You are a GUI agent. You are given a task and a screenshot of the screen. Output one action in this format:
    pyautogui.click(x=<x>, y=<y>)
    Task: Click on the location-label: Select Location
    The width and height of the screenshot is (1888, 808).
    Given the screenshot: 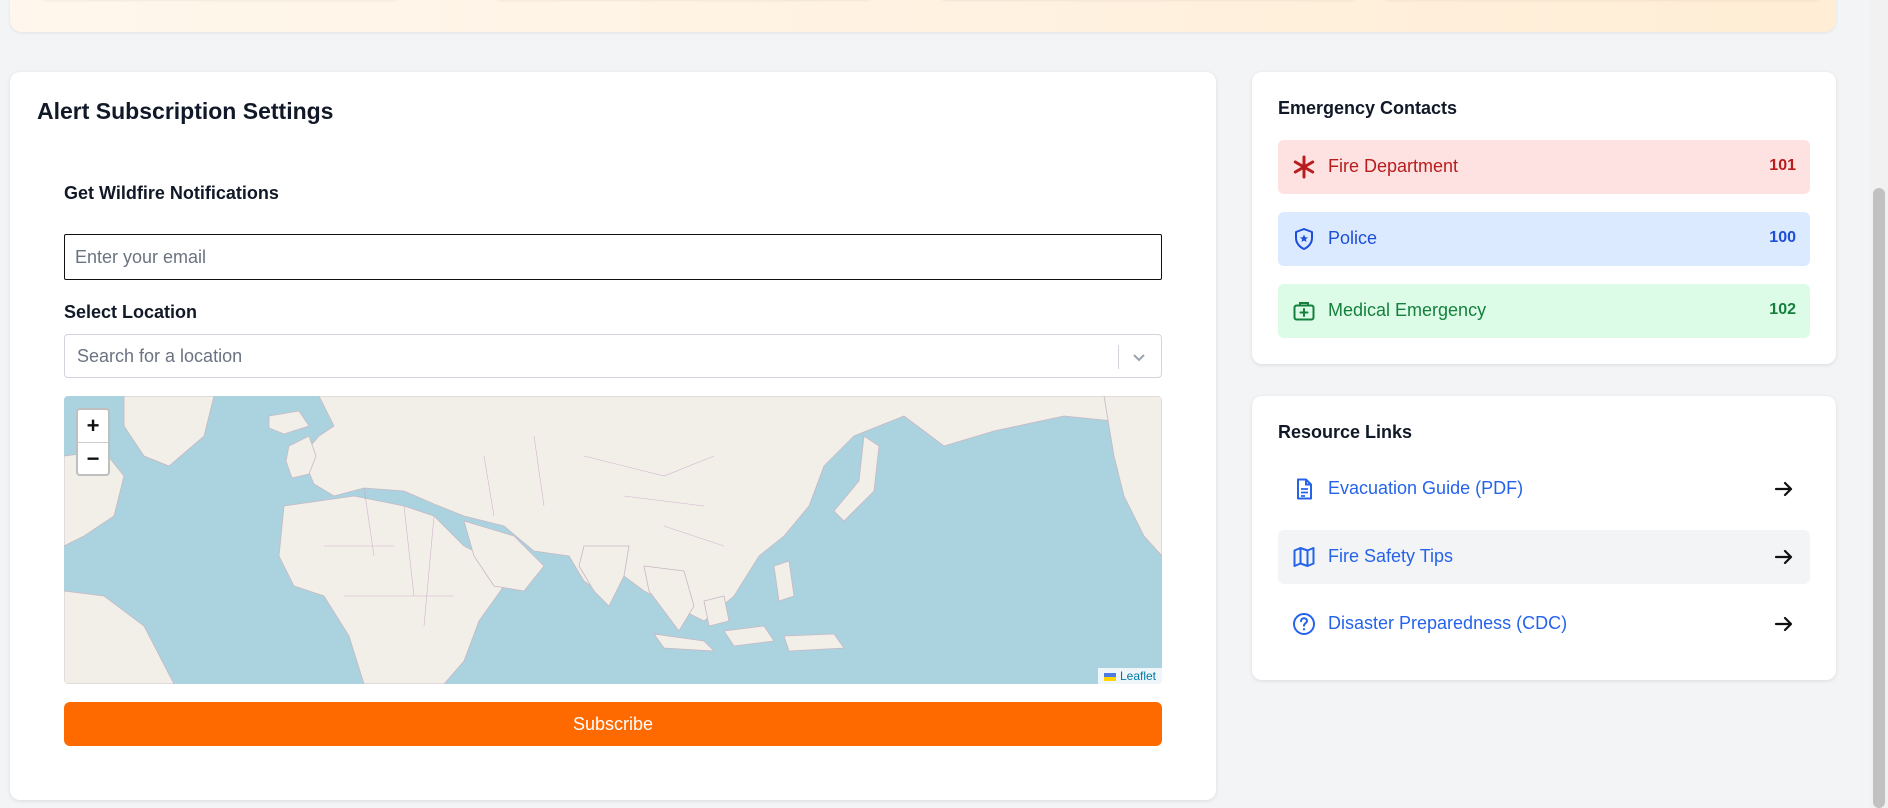 What is the action you would take?
    pyautogui.click(x=131, y=312)
    